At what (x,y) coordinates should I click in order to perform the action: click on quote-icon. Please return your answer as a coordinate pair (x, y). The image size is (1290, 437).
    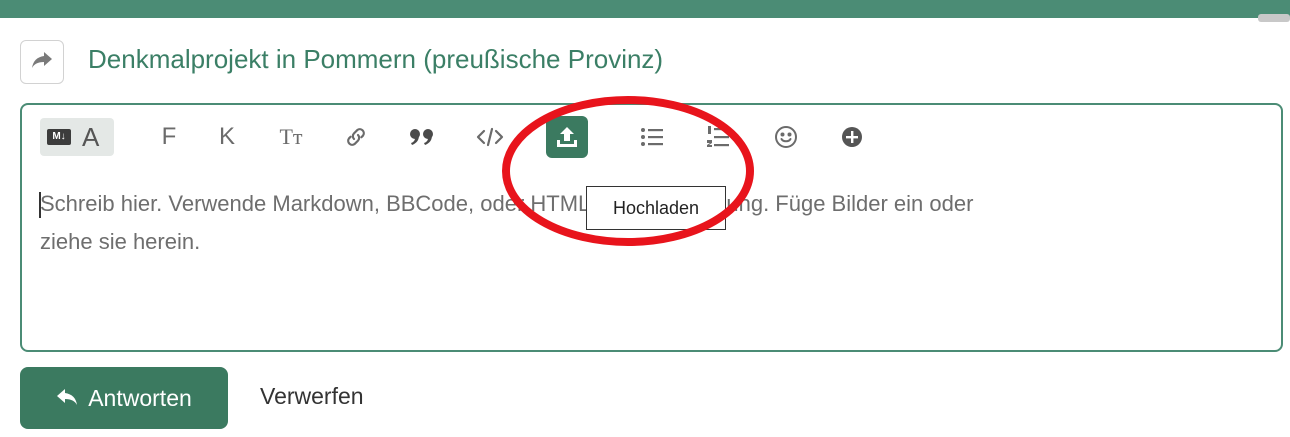
    Looking at the image, I should click on (422, 137).